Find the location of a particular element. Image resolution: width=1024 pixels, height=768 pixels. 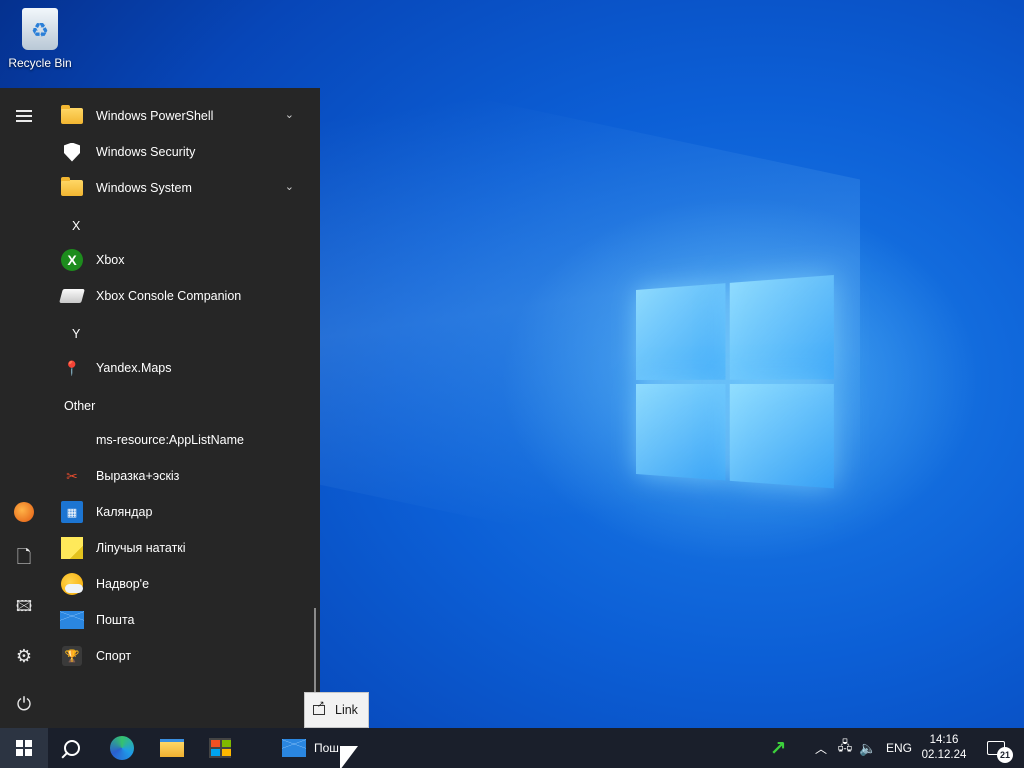

search-button is located at coordinates (72, 748).